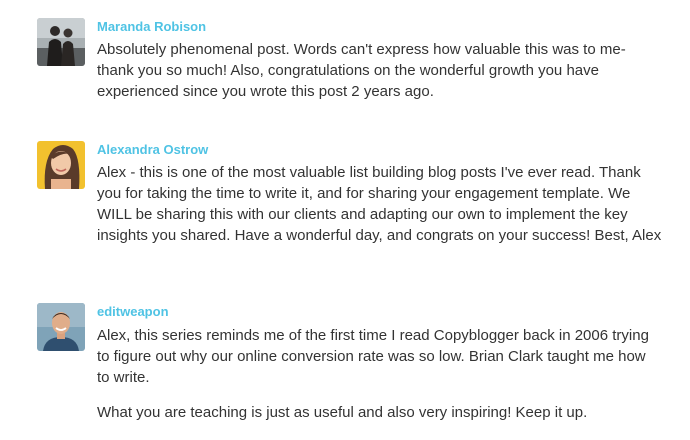  What do you see at coordinates (61, 165) in the screenshot?
I see `woman-portrait-avatar` at bounding box center [61, 165].